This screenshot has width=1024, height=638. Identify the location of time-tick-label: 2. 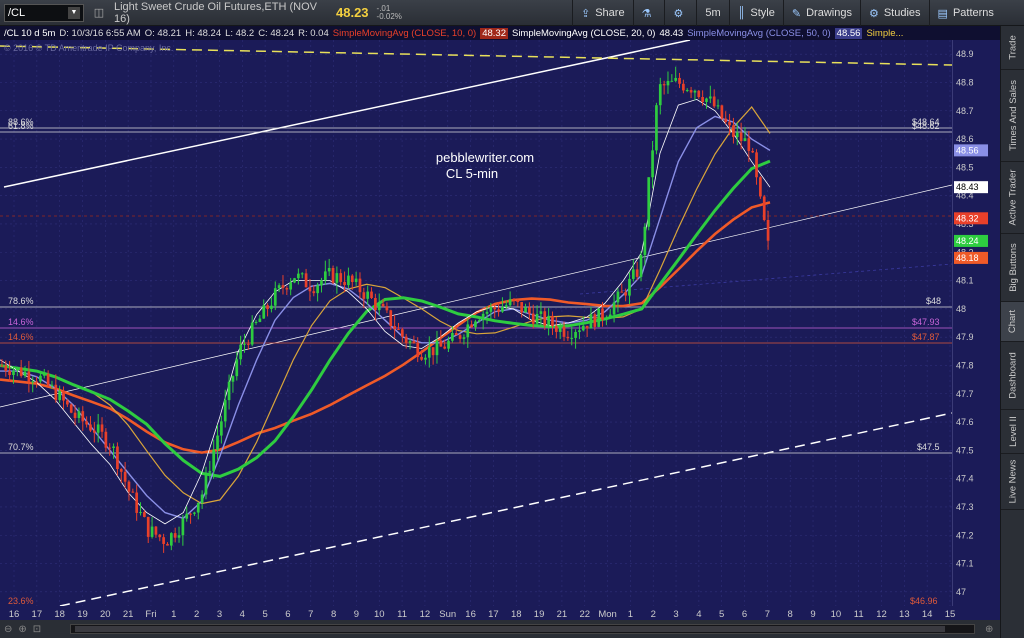
(653, 614).